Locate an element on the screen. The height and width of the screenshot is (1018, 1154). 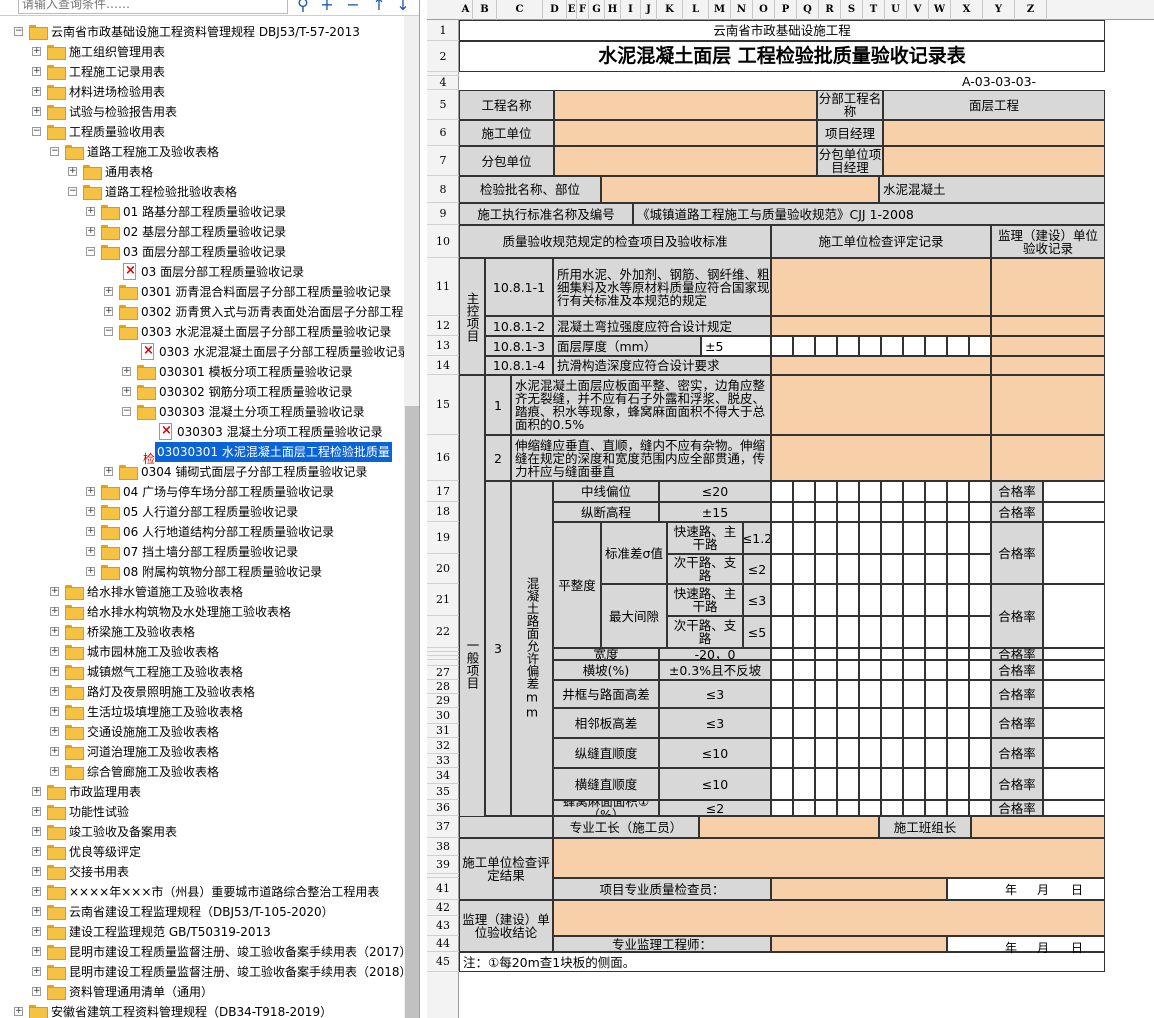
input-contractor-eval is located at coordinates (829, 858).